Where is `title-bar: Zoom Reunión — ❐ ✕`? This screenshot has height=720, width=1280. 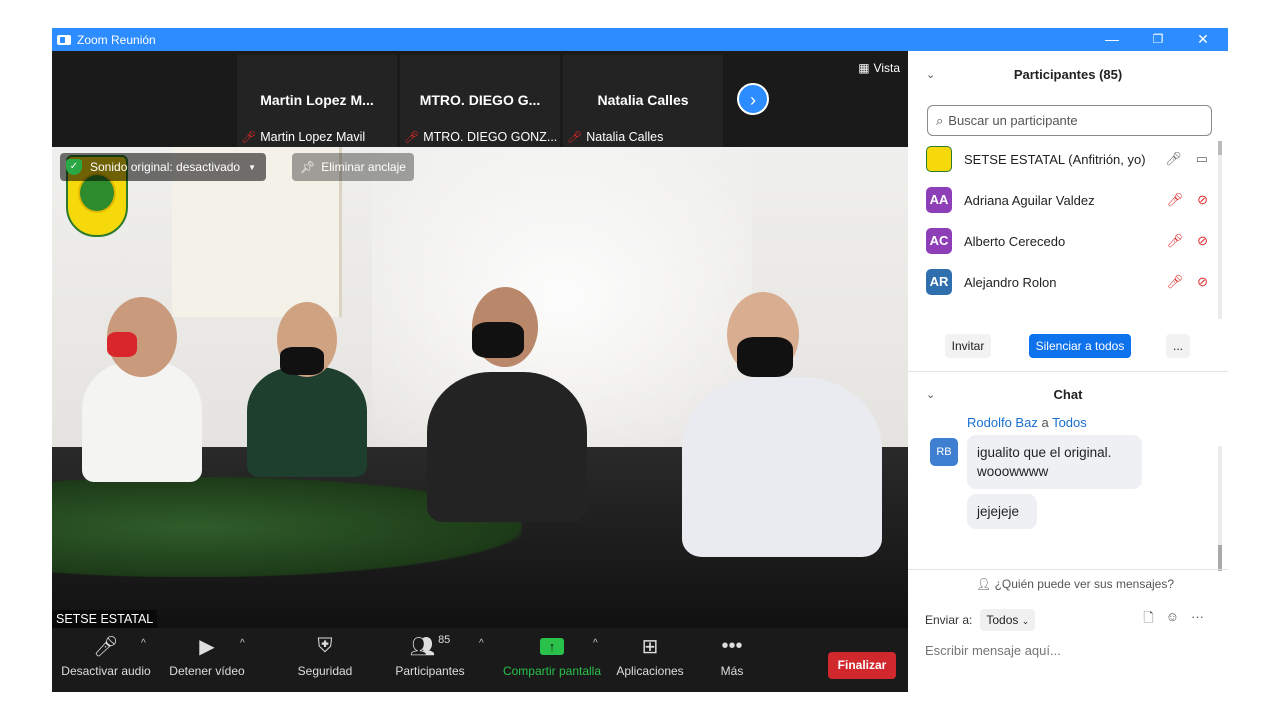 title-bar: Zoom Reunión — ❐ ✕ is located at coordinates (640, 39).